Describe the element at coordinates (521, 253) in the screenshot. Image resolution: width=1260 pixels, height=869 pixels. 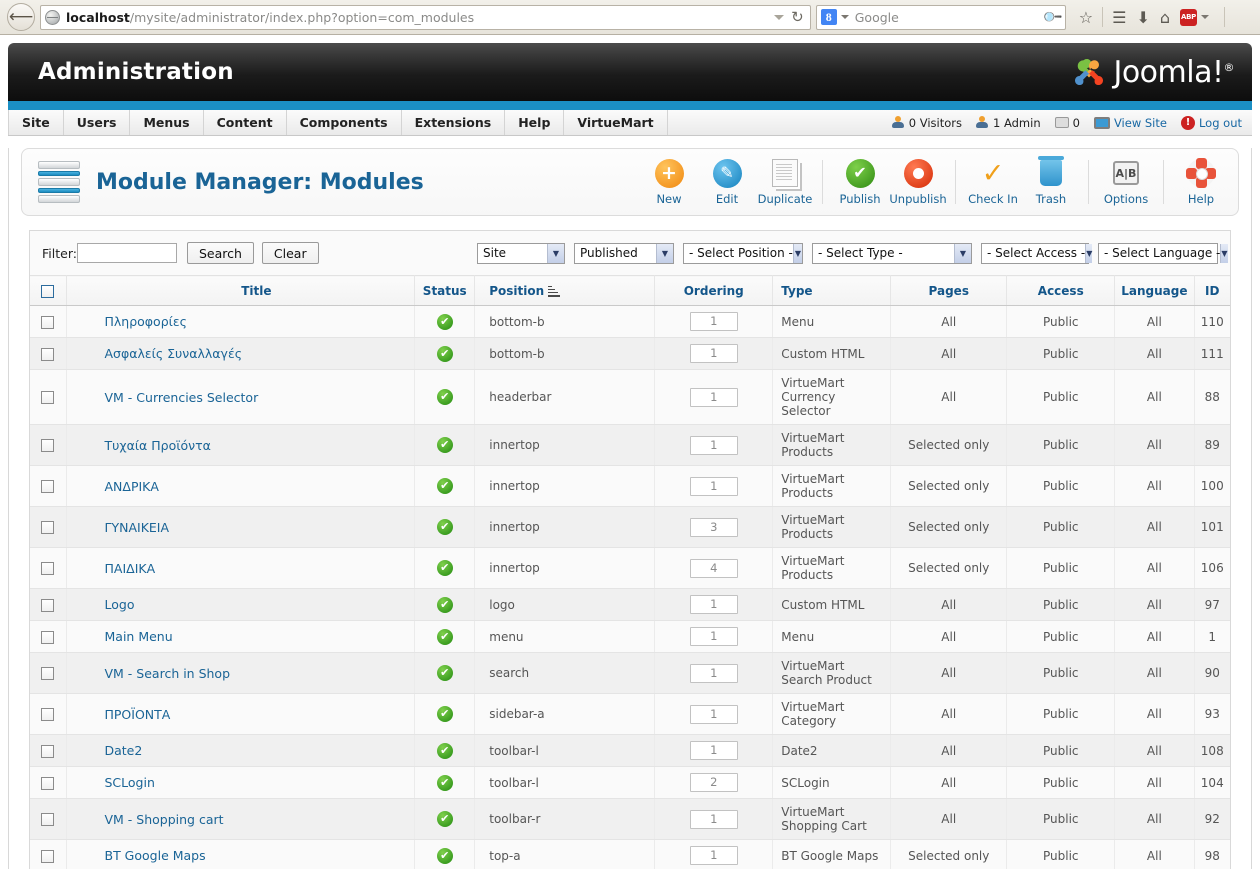
I see `client-select: Site ▼` at that location.